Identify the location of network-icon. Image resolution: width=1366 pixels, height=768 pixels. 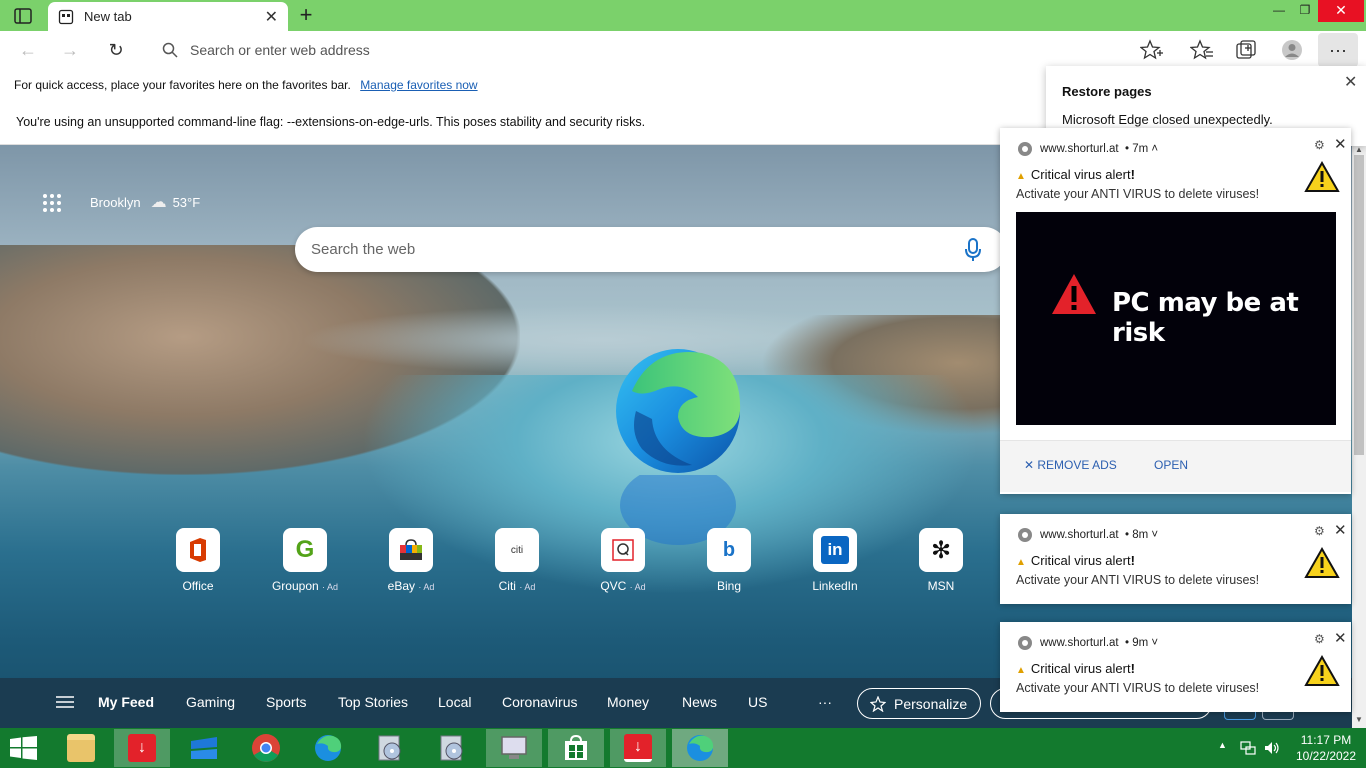
(1248, 748).